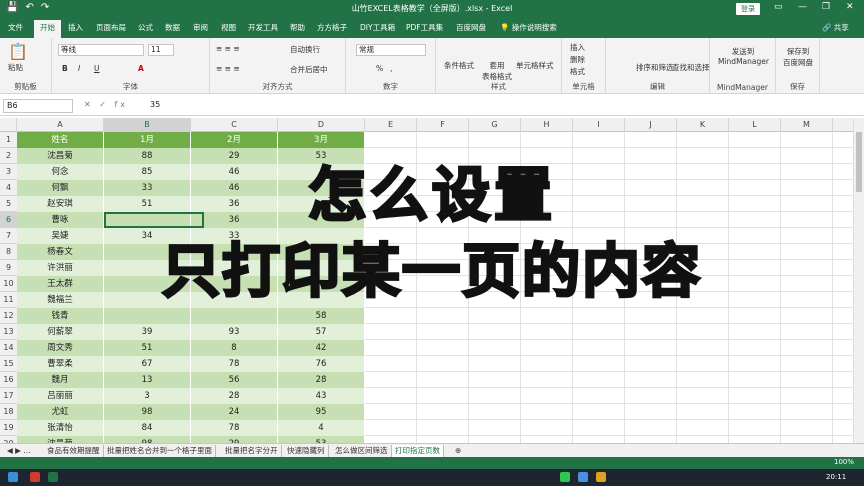 This screenshot has height=486, width=864. What do you see at coordinates (79, 68) in the screenshot?
I see `italic-button: I` at bounding box center [79, 68].